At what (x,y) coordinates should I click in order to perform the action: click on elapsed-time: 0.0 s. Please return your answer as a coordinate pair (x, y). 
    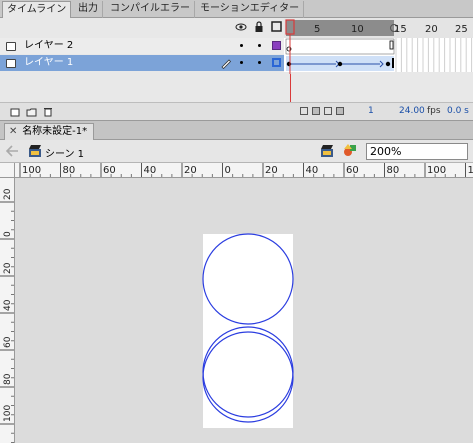
    Looking at the image, I should click on (458, 111).